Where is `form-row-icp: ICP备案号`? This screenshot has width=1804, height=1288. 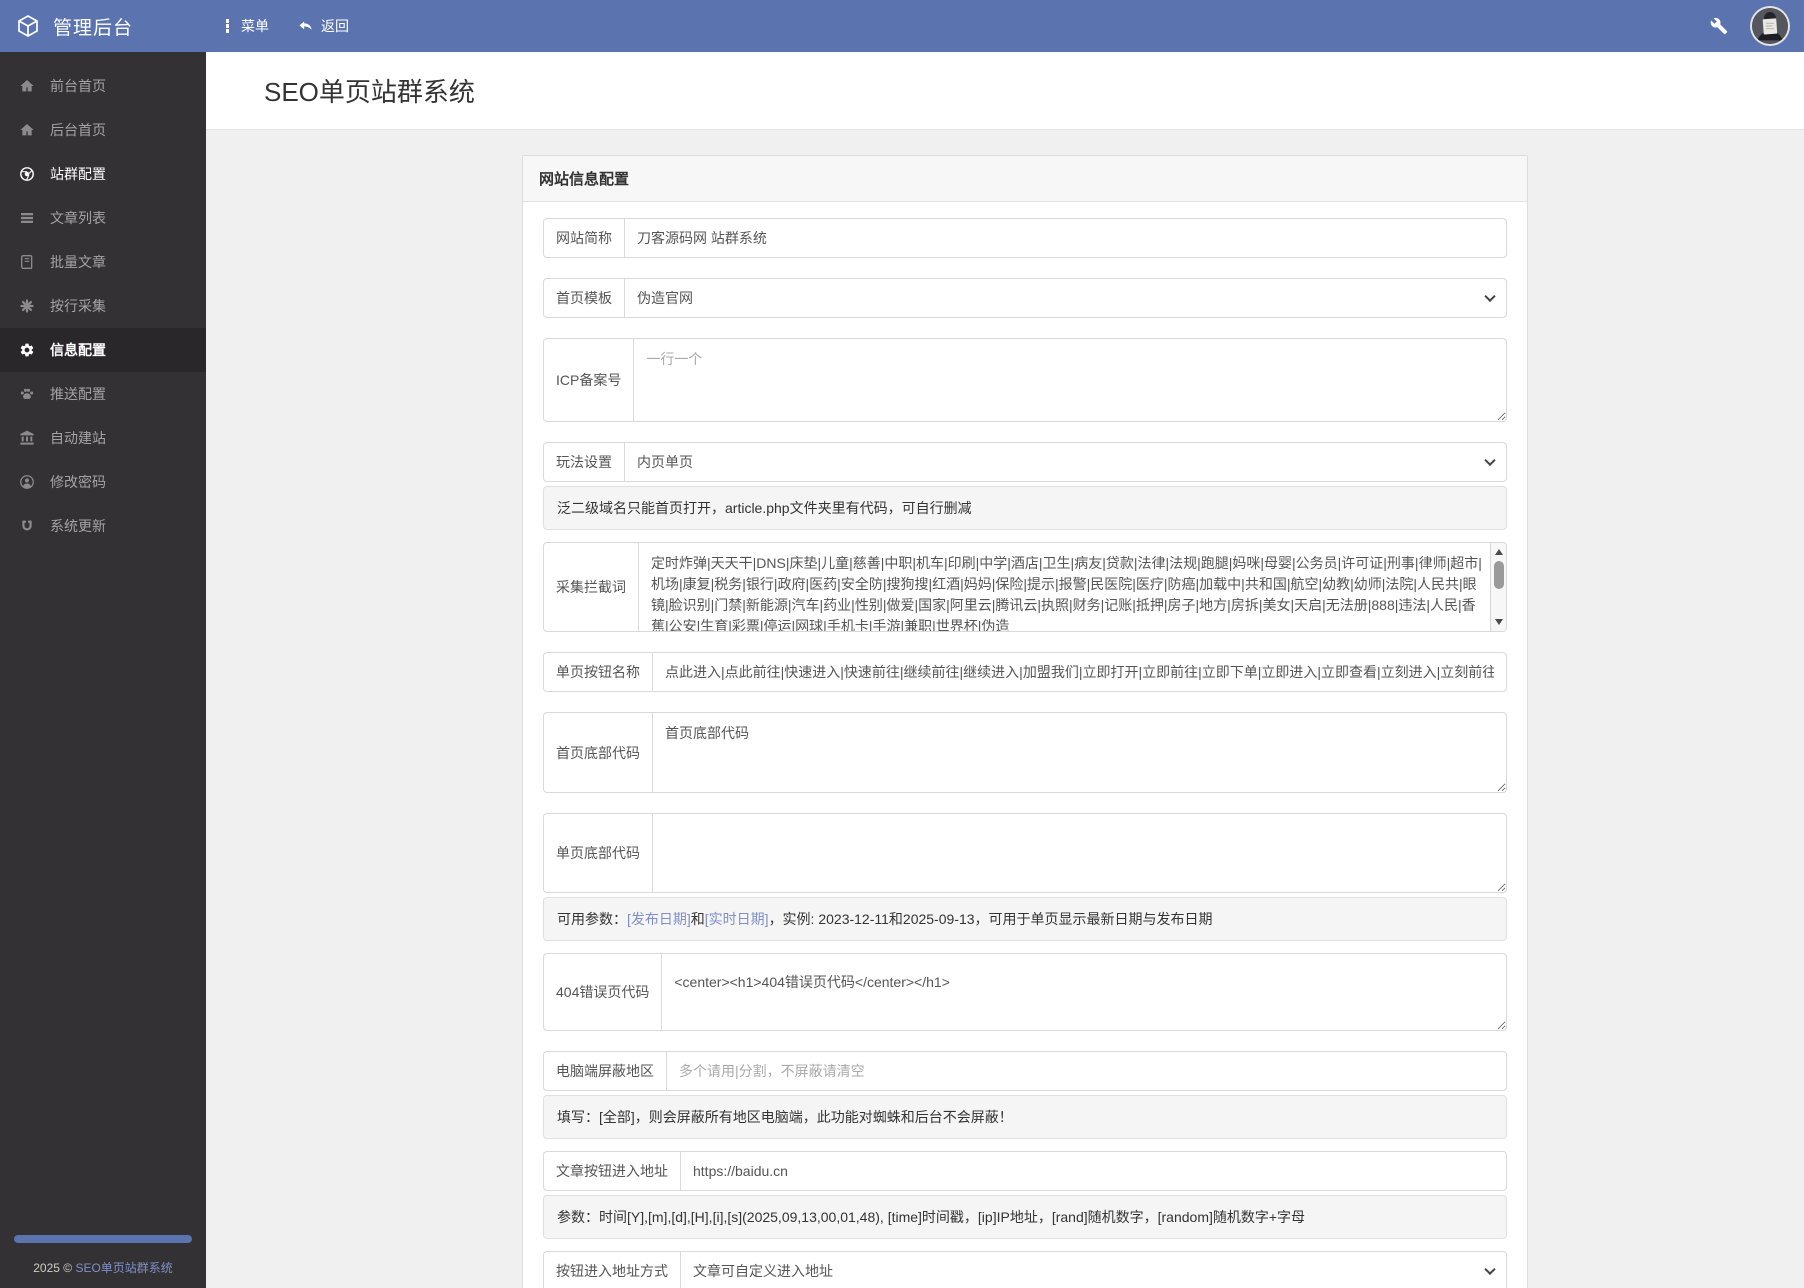 form-row-icp: ICP备案号 is located at coordinates (1025, 380).